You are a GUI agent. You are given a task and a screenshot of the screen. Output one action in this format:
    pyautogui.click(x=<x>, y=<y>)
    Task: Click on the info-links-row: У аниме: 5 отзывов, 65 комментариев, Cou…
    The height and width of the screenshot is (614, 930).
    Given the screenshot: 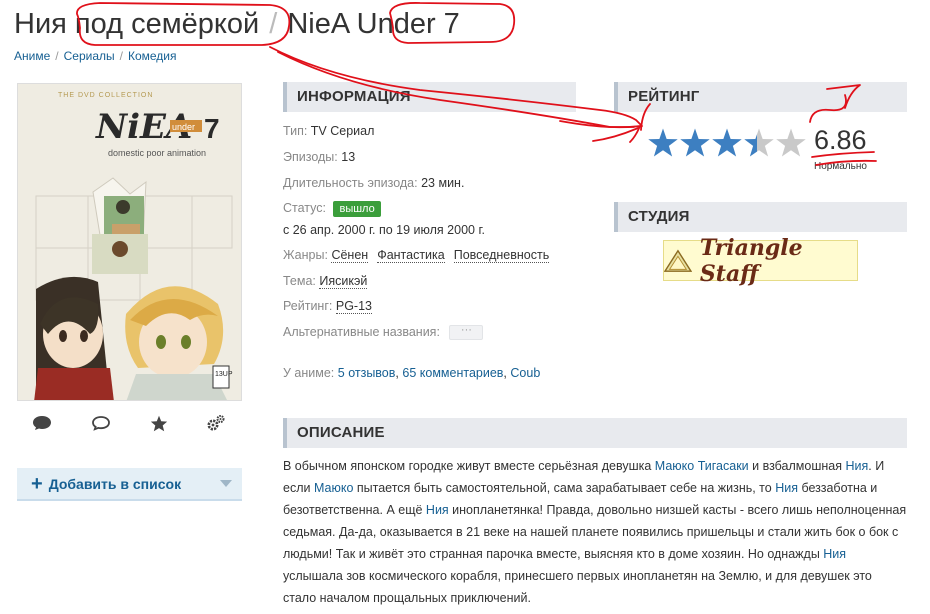 What is the action you would take?
    pyautogui.click(x=411, y=373)
    